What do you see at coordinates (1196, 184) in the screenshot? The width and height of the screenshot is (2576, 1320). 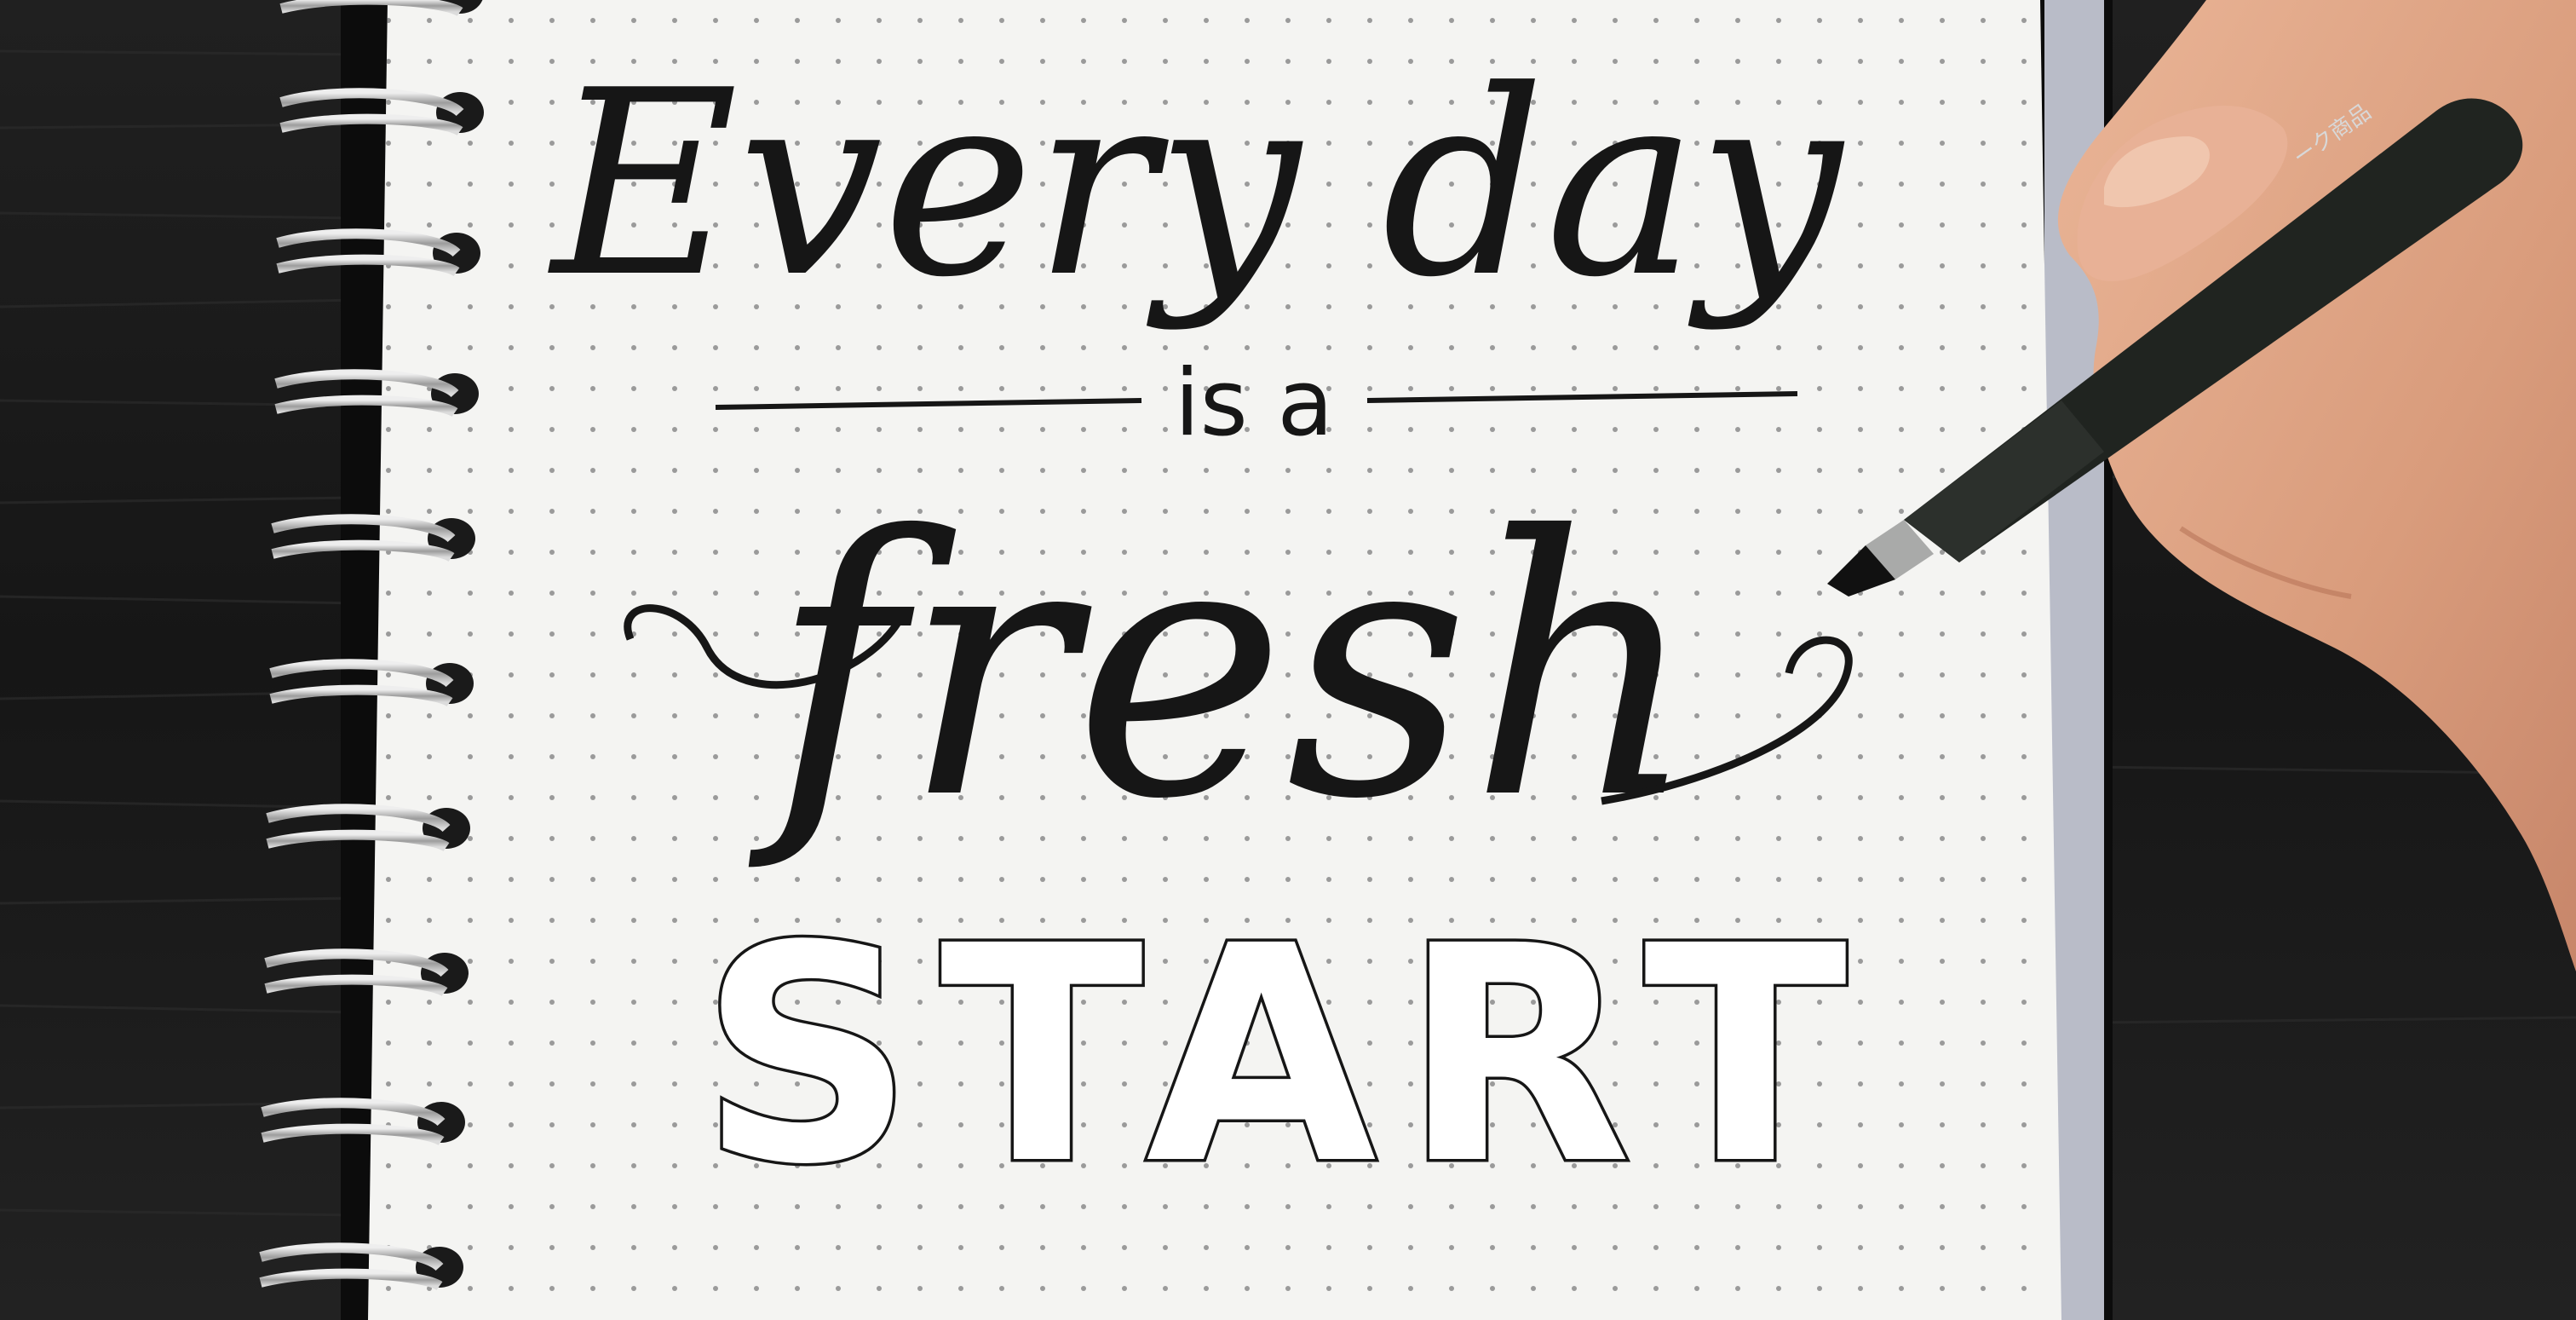 I see `lettering-line-every-day: Every day` at bounding box center [1196, 184].